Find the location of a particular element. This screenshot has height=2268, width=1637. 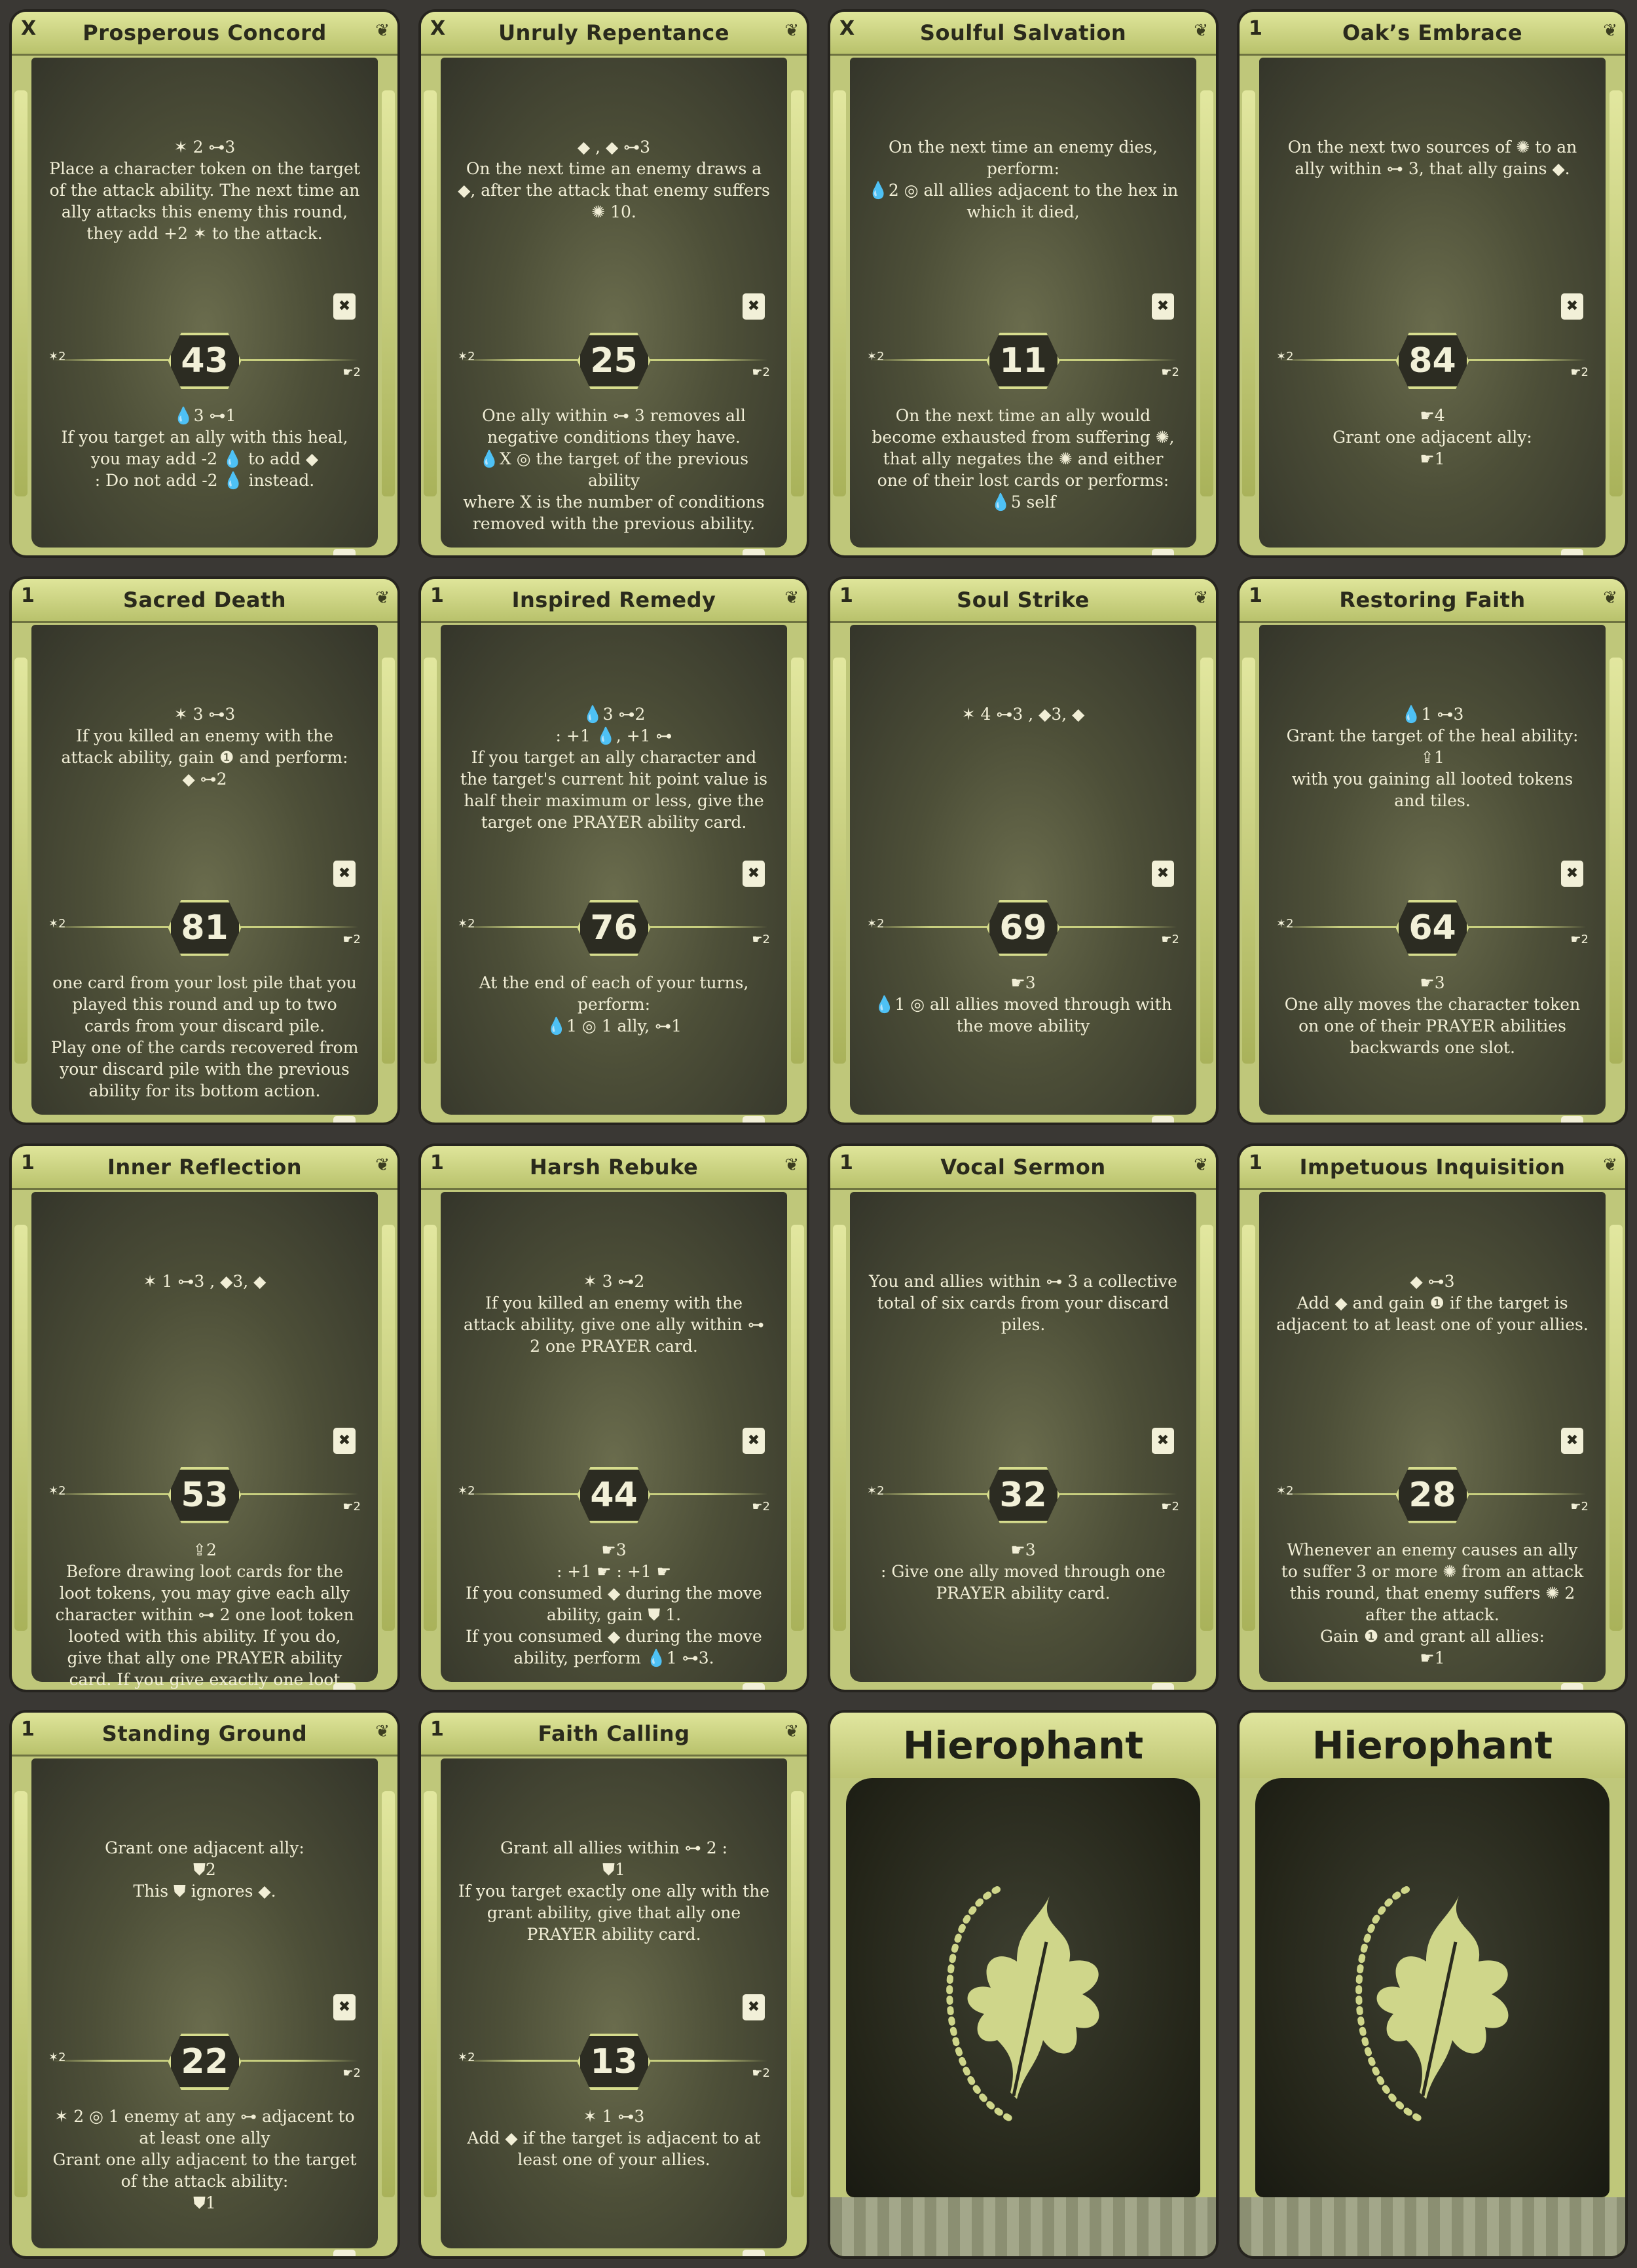

card-banner: 1 Standing Ground ❦ is located at coordinates (205, 1735).